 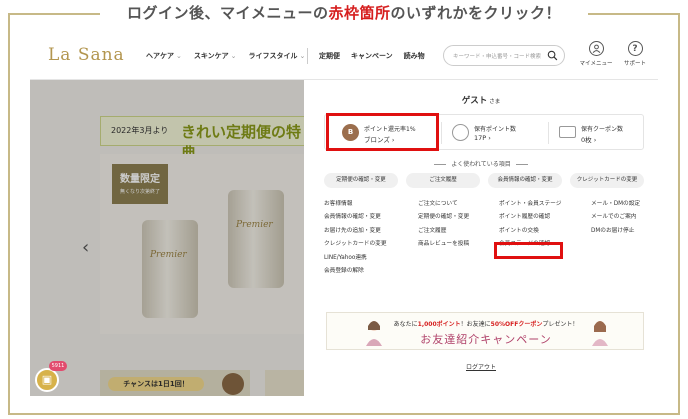 I want to click on link-point-history: ポイント履歴の確認, so click(x=530, y=217).